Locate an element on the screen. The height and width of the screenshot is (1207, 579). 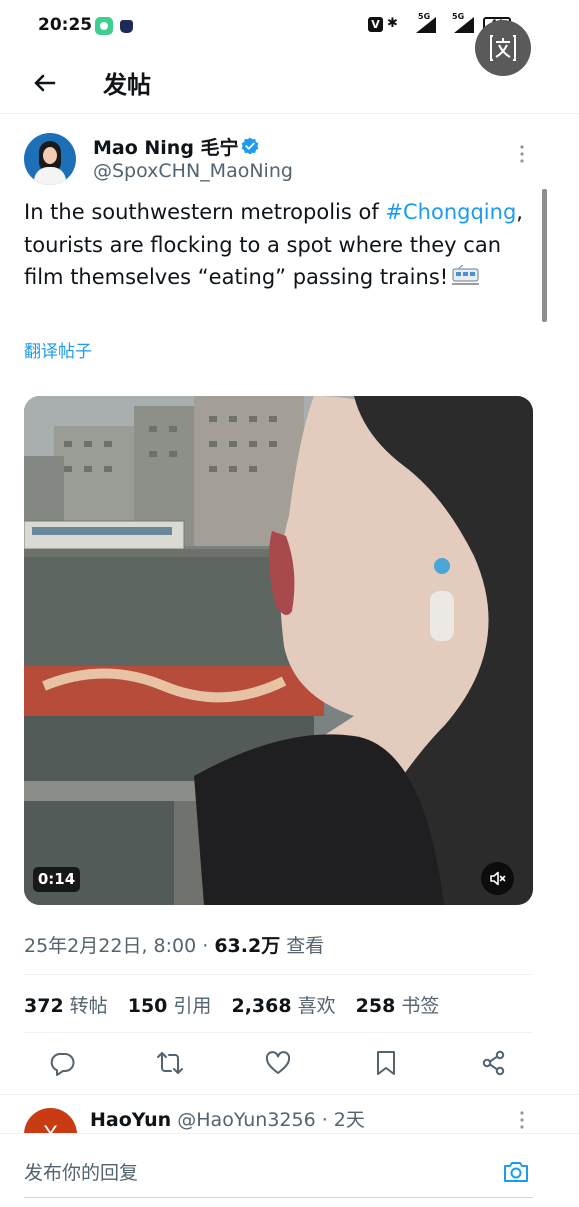
engagement-stats: 372 转帖 150 引用 2,368 喜欢 258 书签 is located at coordinates (238, 1004).